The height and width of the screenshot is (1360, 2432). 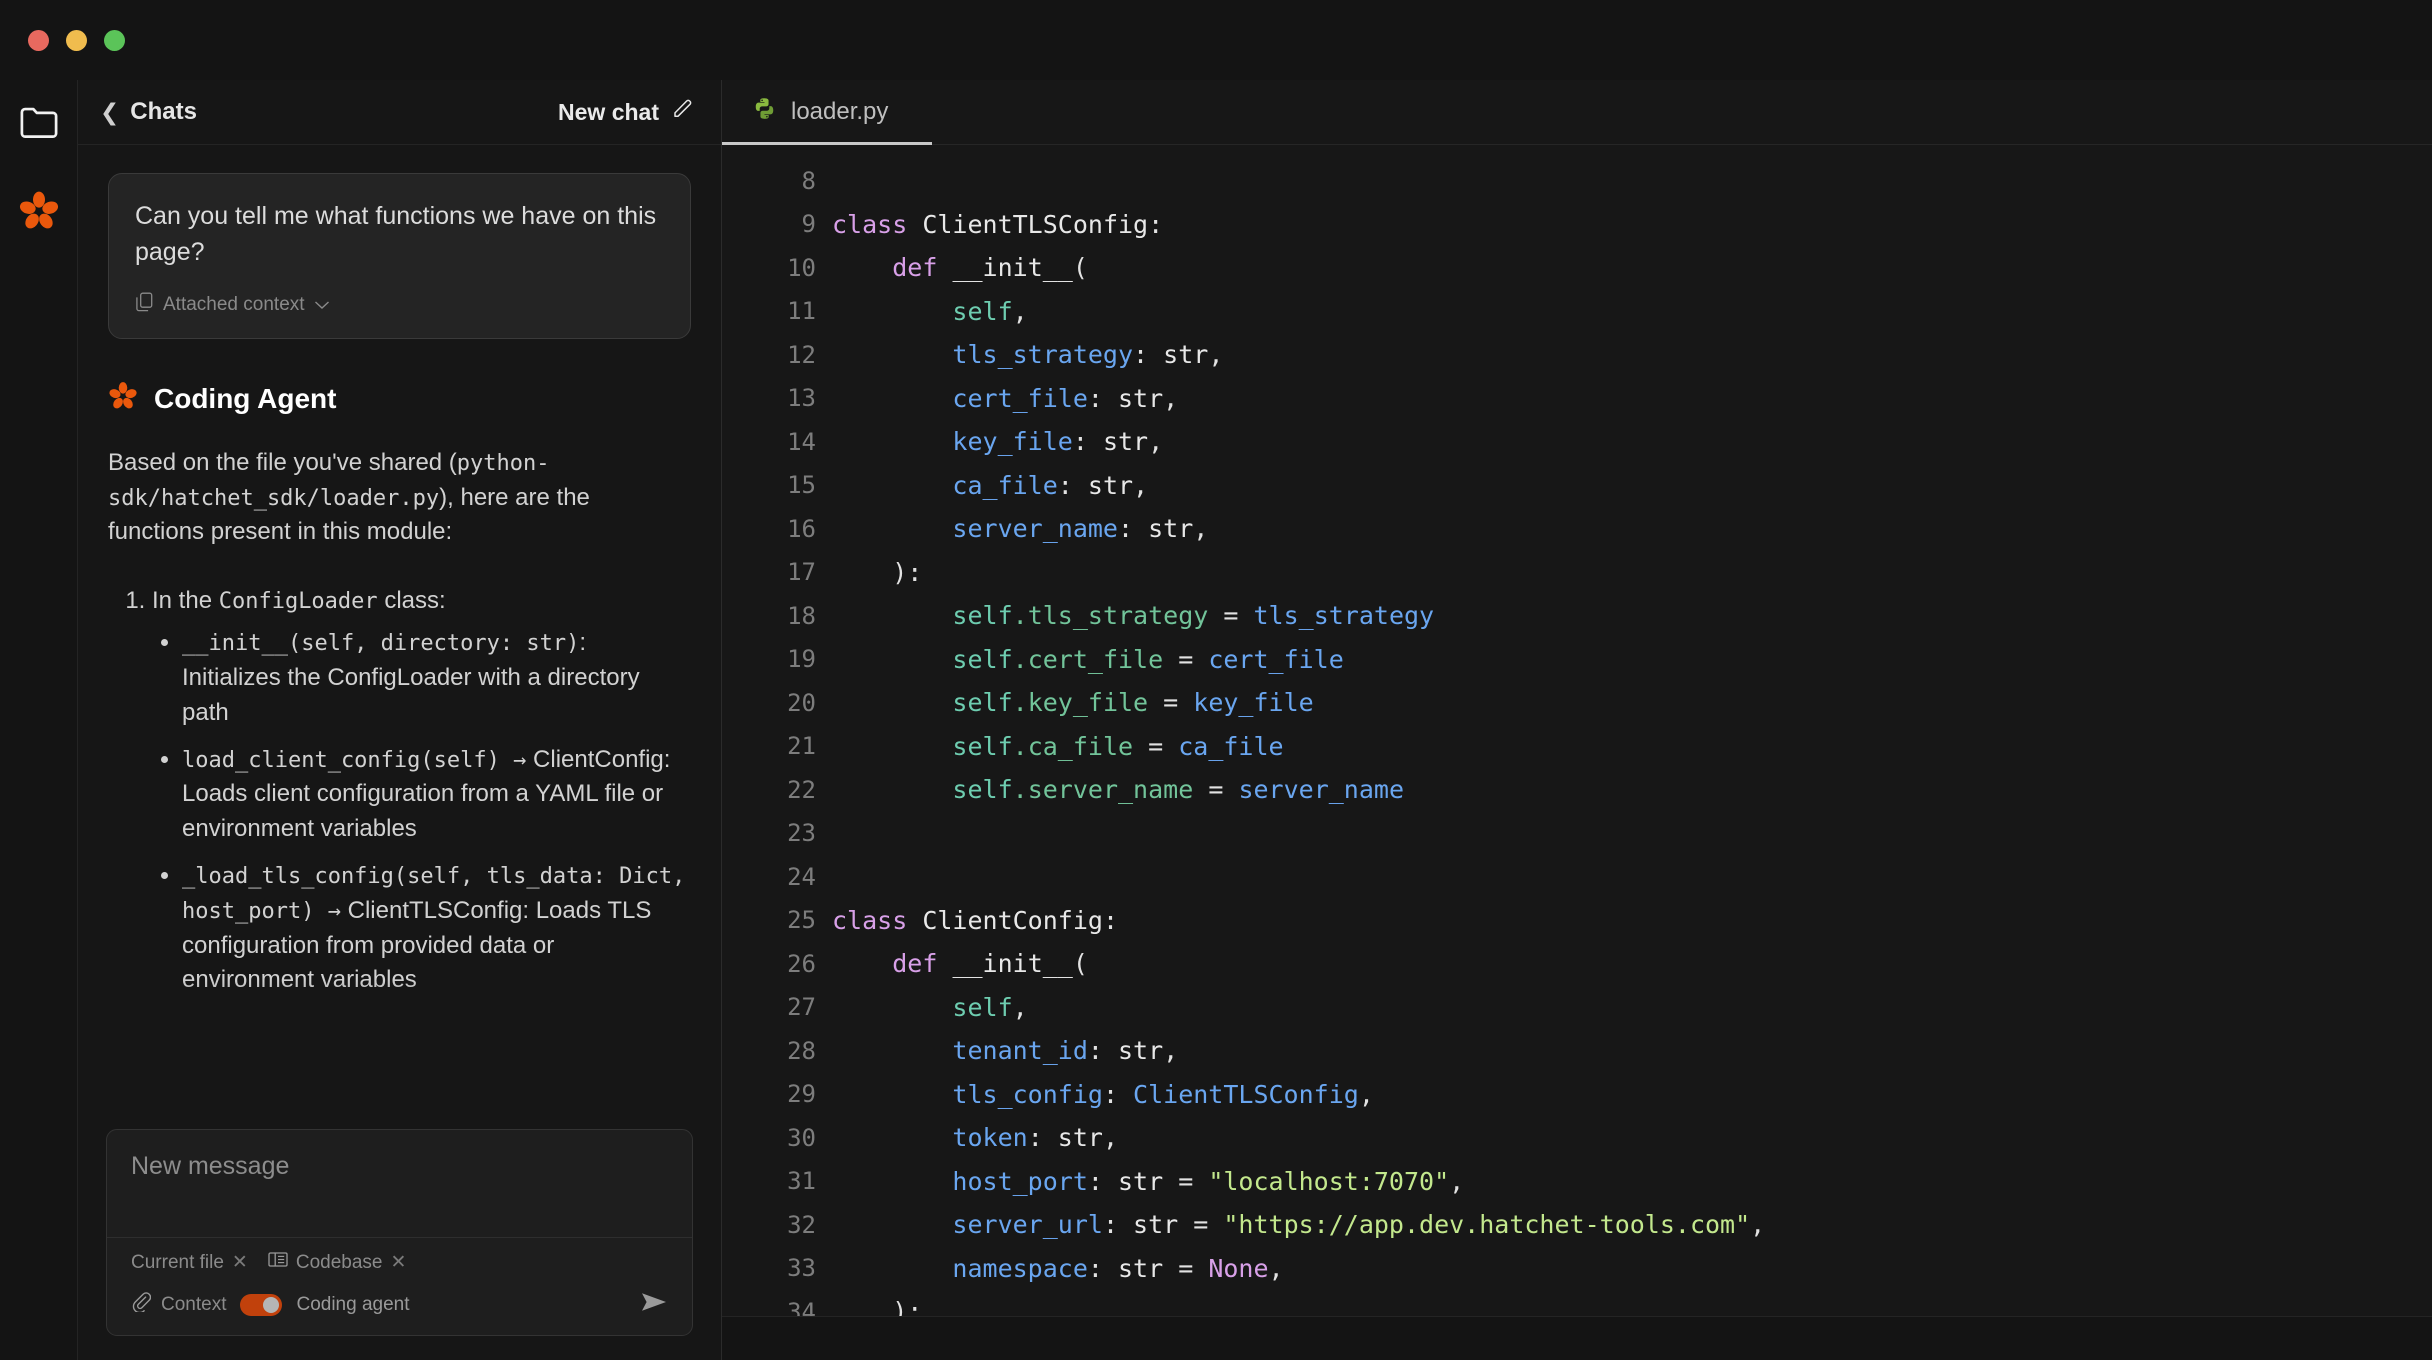 I want to click on code-text: class ClientConfig:, so click(x=975, y=920).